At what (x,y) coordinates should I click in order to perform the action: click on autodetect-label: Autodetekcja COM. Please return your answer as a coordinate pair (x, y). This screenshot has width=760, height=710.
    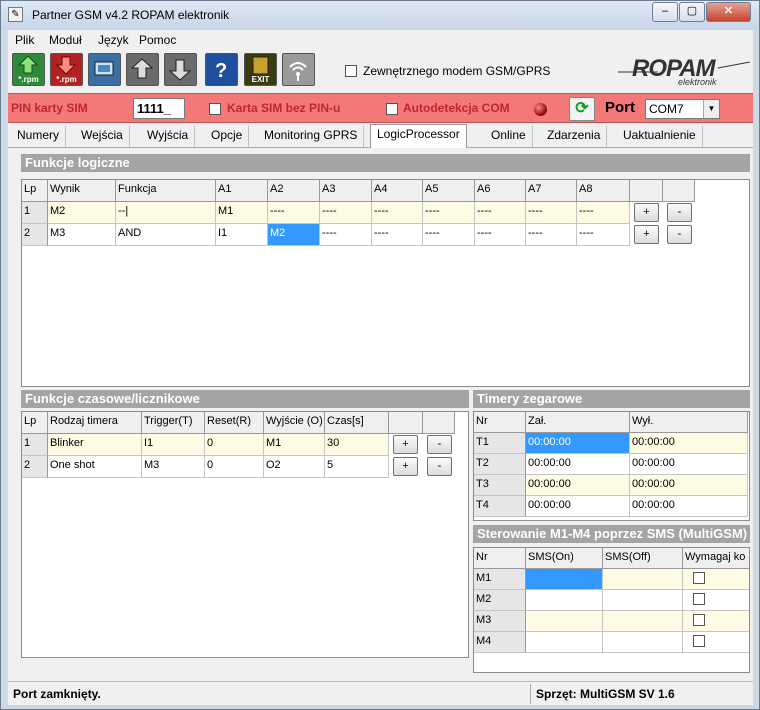
    Looking at the image, I should click on (456, 108).